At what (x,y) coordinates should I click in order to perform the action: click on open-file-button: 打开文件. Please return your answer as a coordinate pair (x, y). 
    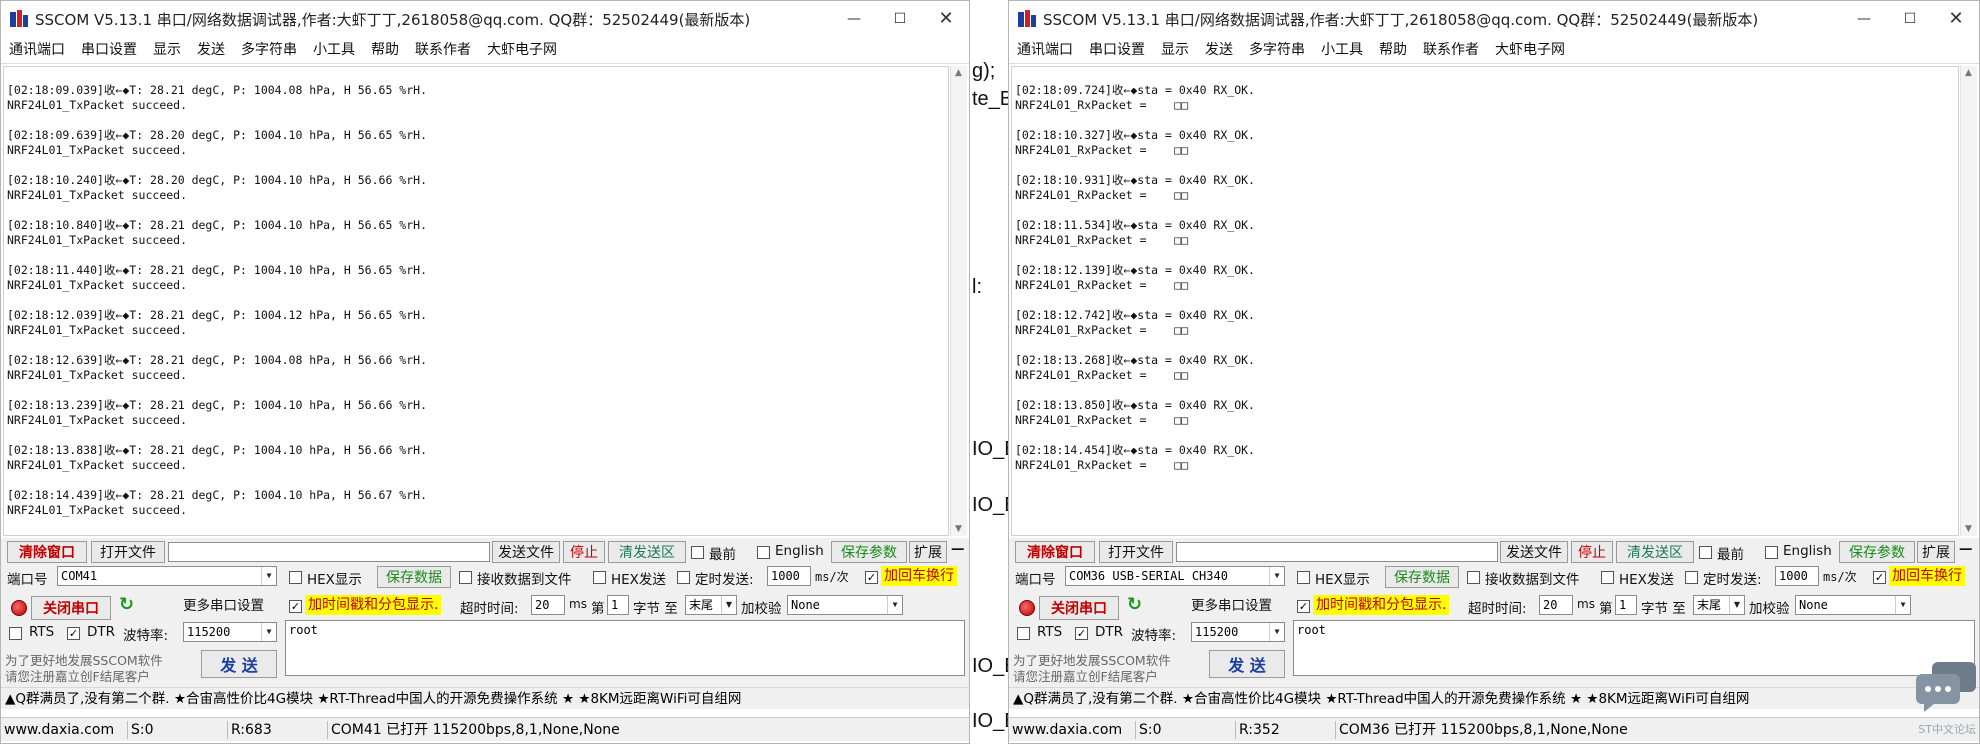
    Looking at the image, I should click on (1136, 552).